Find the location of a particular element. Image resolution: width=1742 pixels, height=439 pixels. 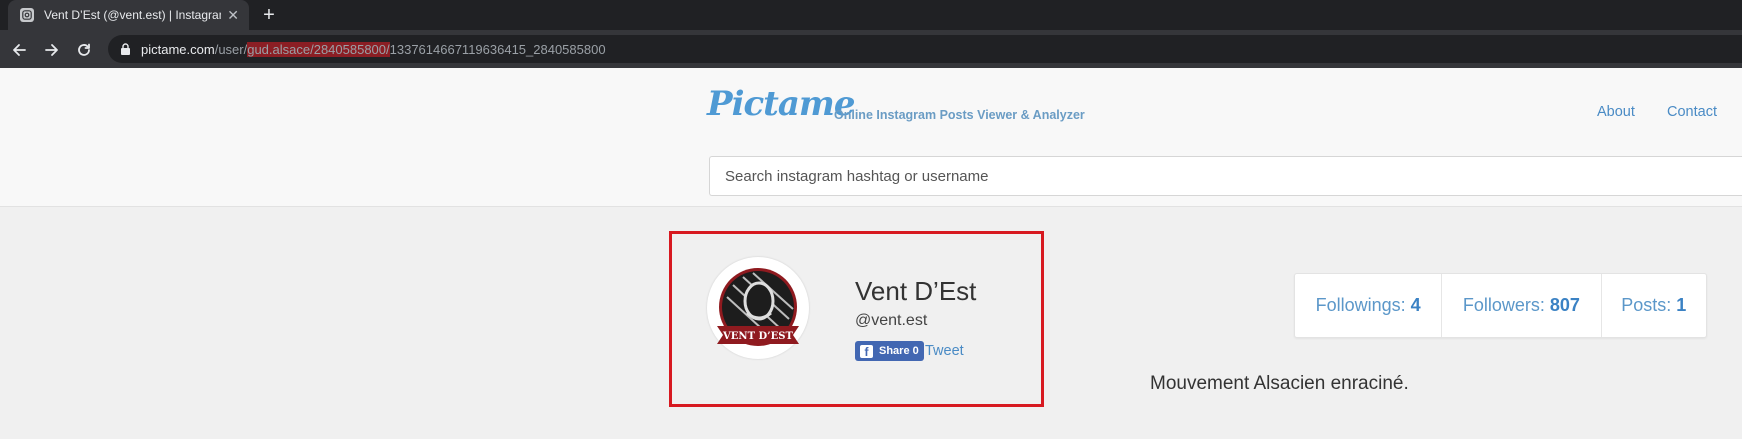

profile-bio: Mouvement Alsacien enraciné. is located at coordinates (1279, 383).